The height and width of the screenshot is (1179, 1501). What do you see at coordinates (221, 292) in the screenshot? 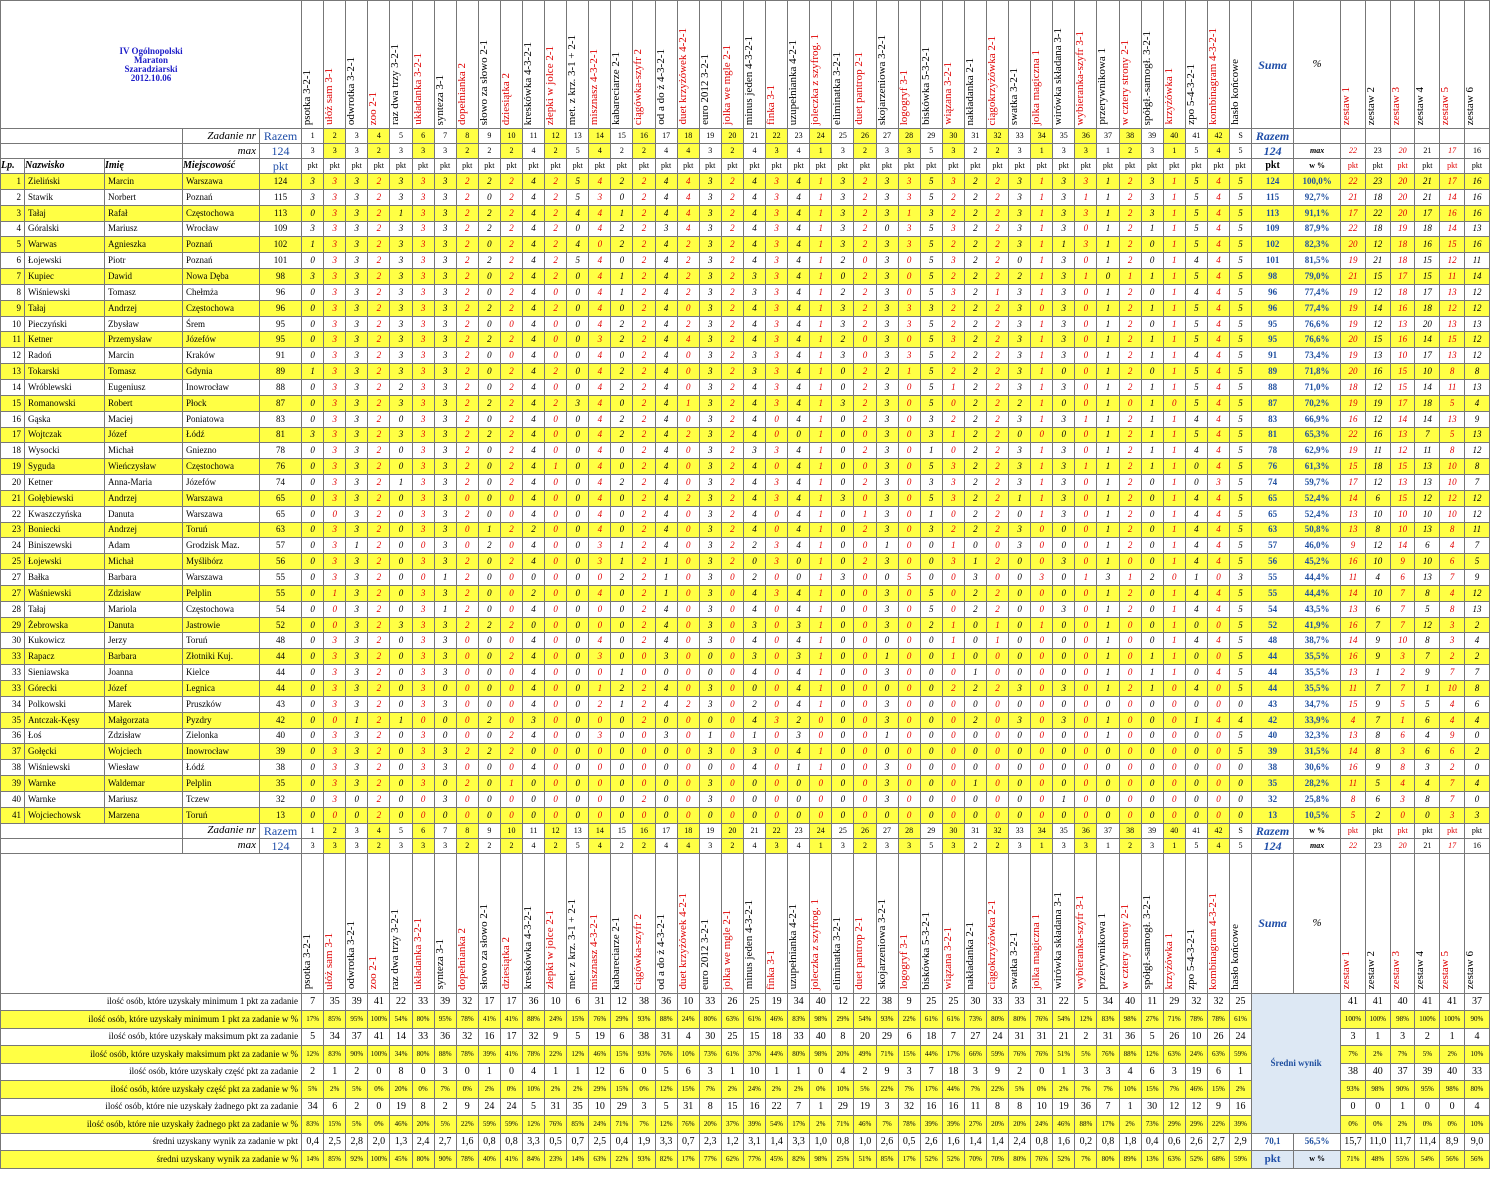
I see `row-city: Chełmża` at bounding box center [221, 292].